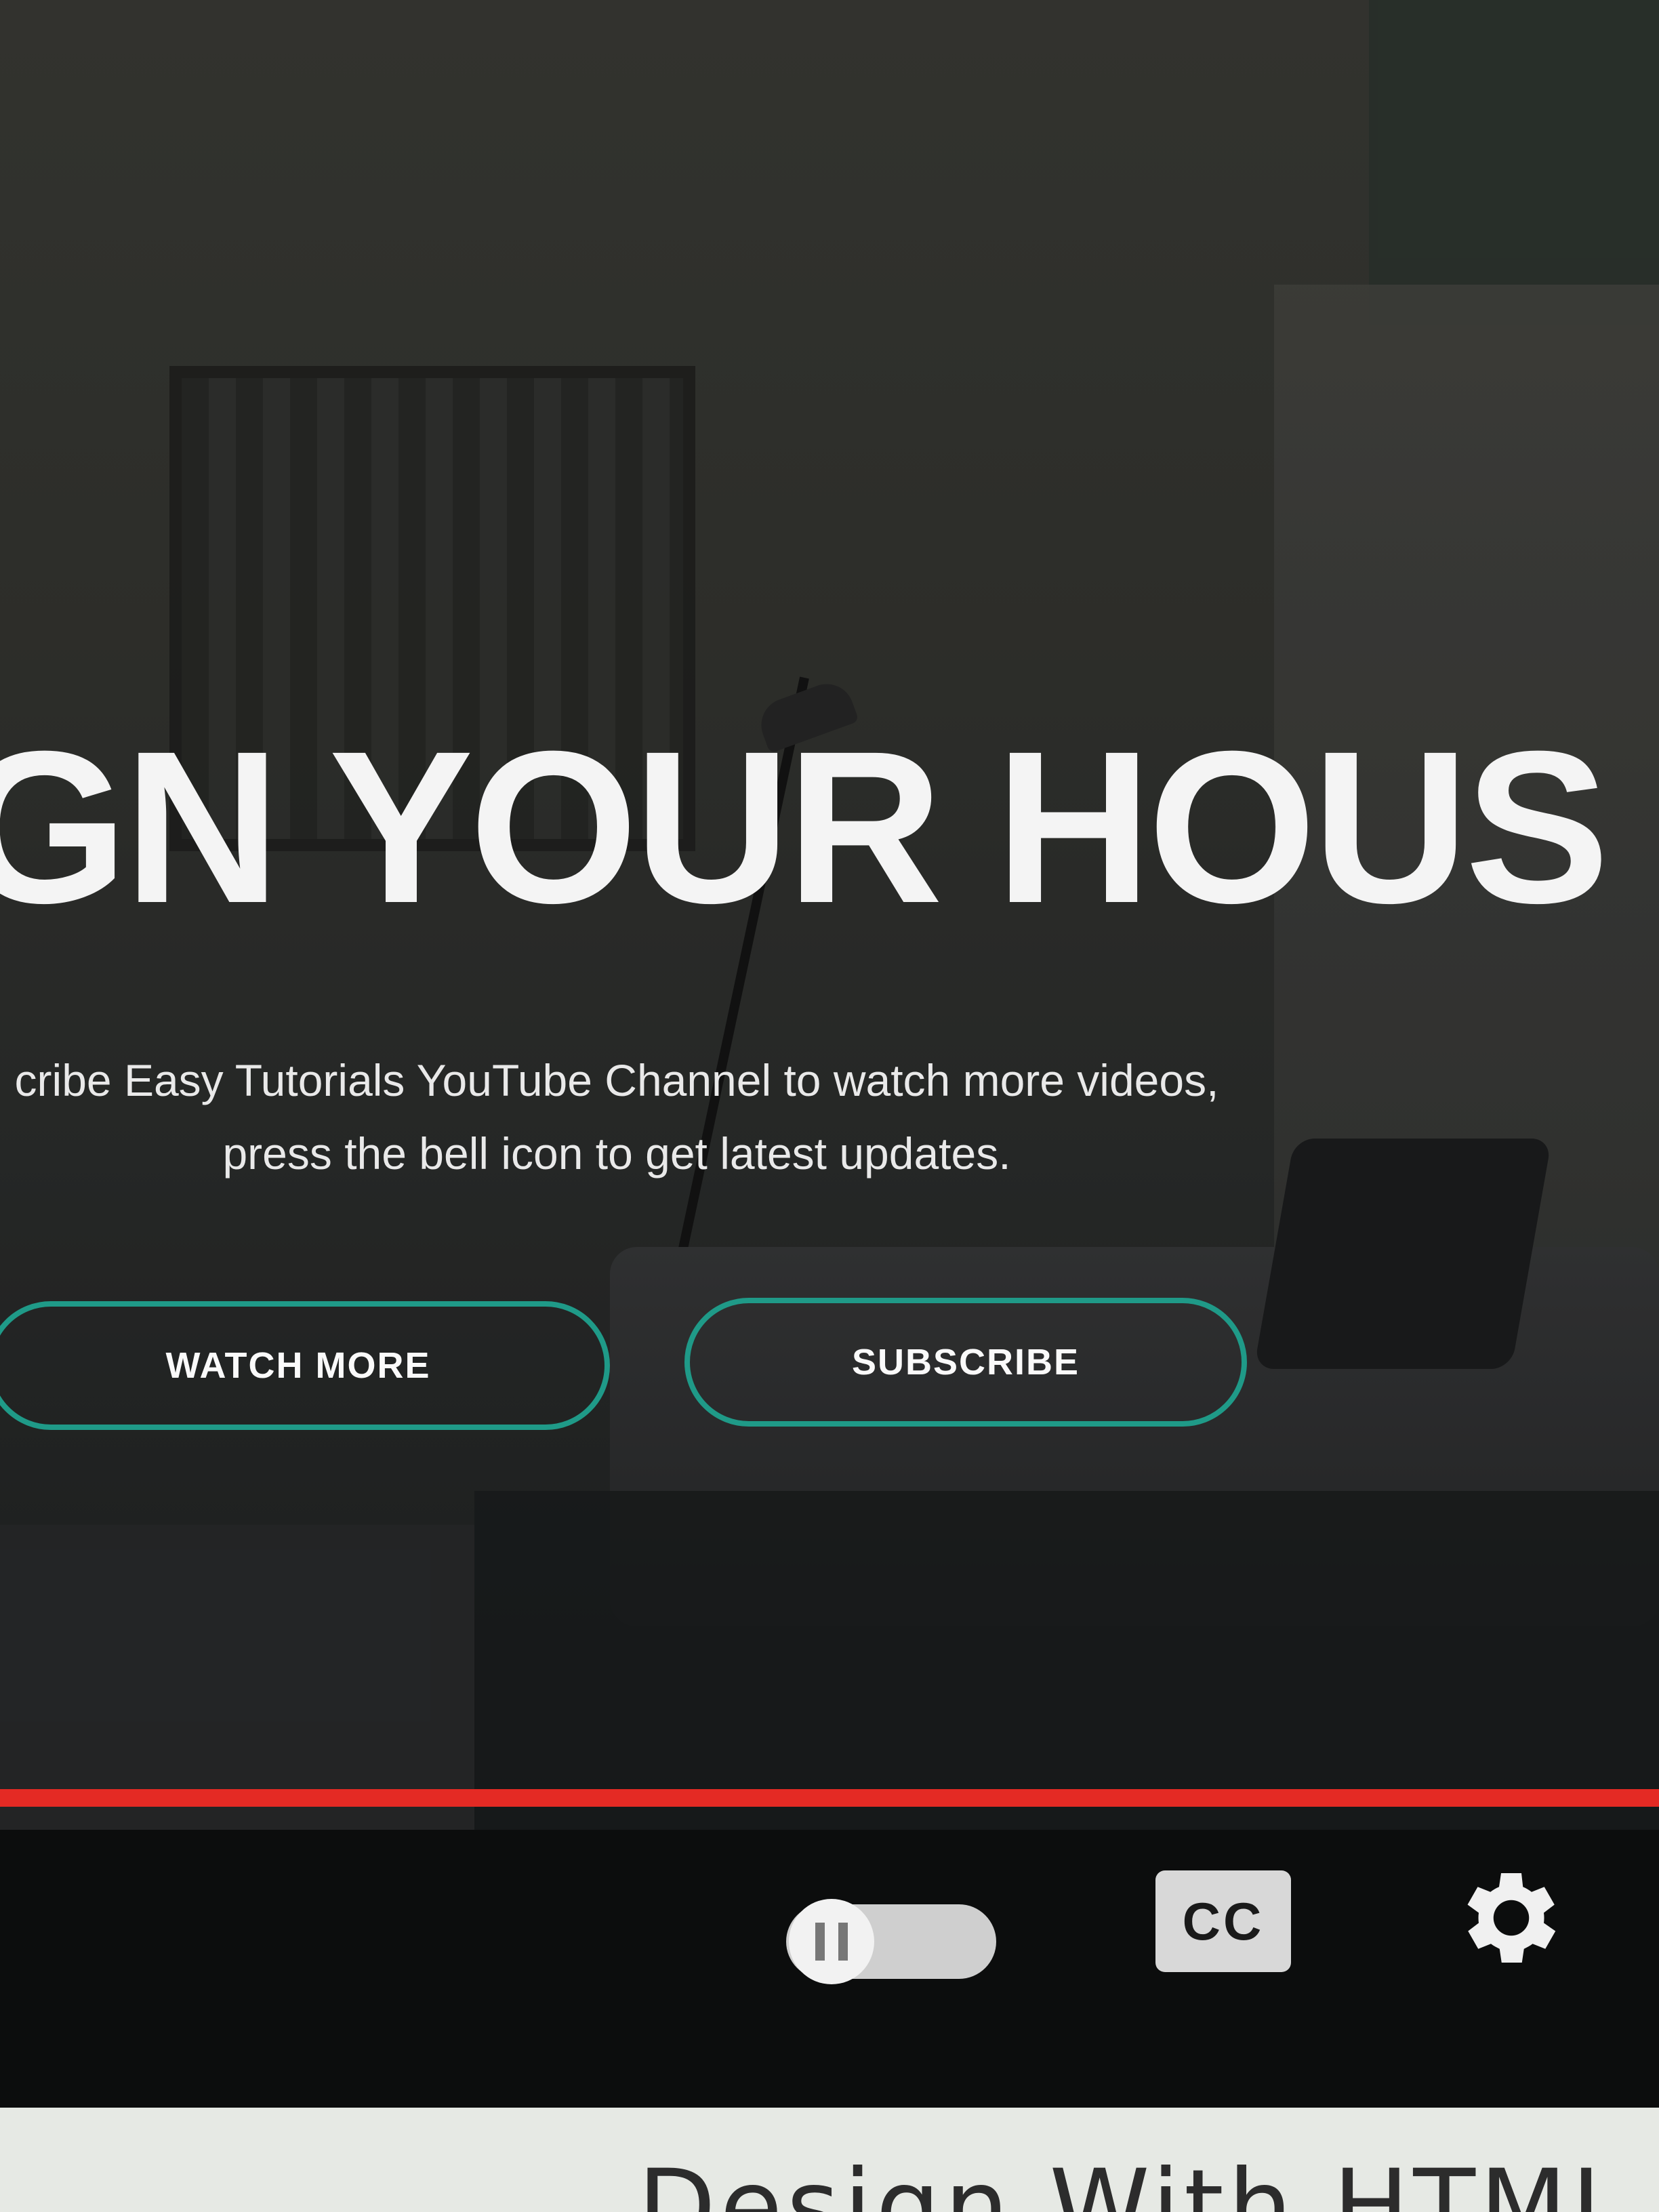  What do you see at coordinates (305, 1365) in the screenshot?
I see `watch-more-button: WATCH MORE` at bounding box center [305, 1365].